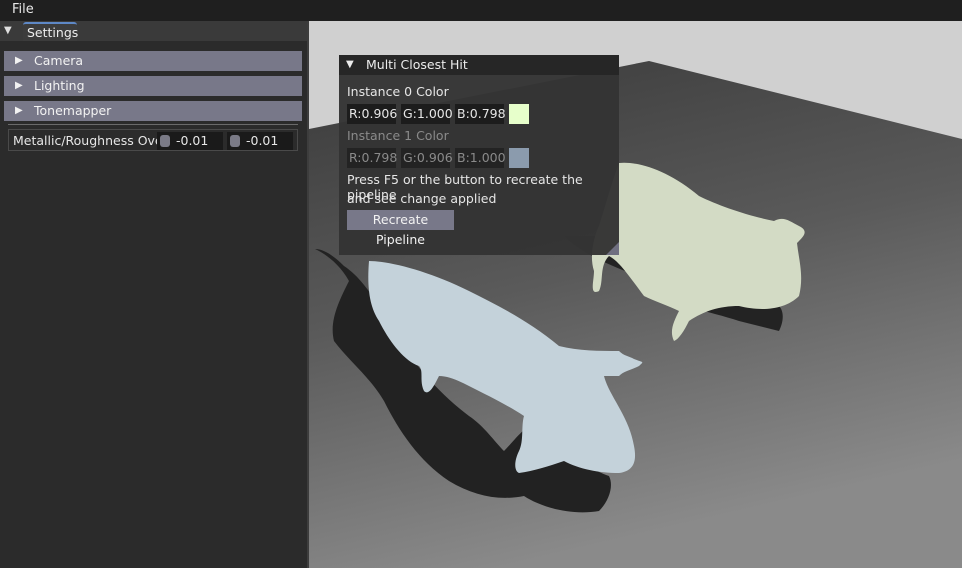 The image size is (962, 568). I want to click on instance-0-color-swatch, so click(519, 114).